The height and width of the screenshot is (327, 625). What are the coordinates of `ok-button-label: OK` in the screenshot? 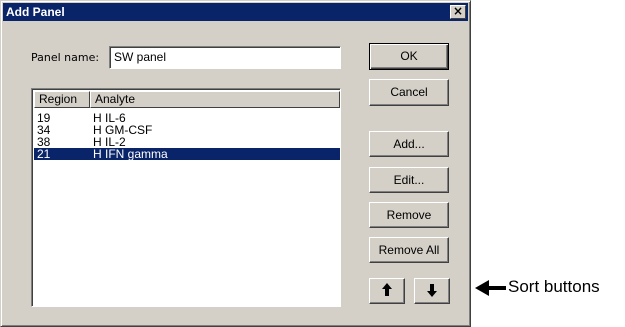 It's located at (409, 56).